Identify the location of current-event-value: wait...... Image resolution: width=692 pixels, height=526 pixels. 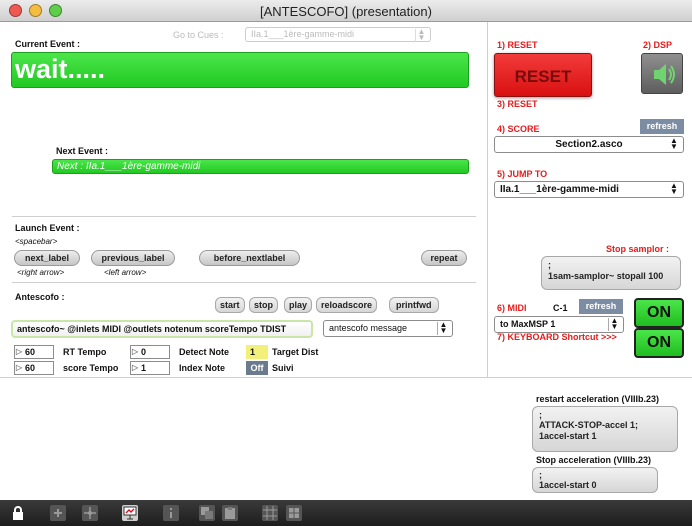
(60, 69).